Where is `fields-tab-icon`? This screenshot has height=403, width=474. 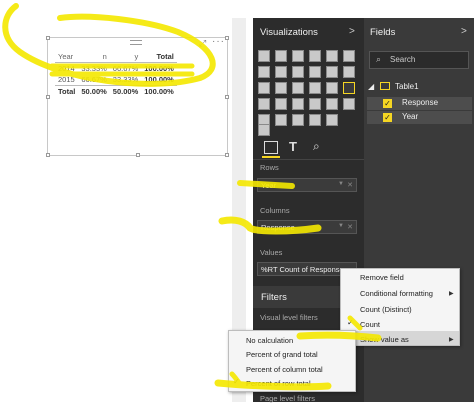 fields-tab-icon is located at coordinates (271, 147).